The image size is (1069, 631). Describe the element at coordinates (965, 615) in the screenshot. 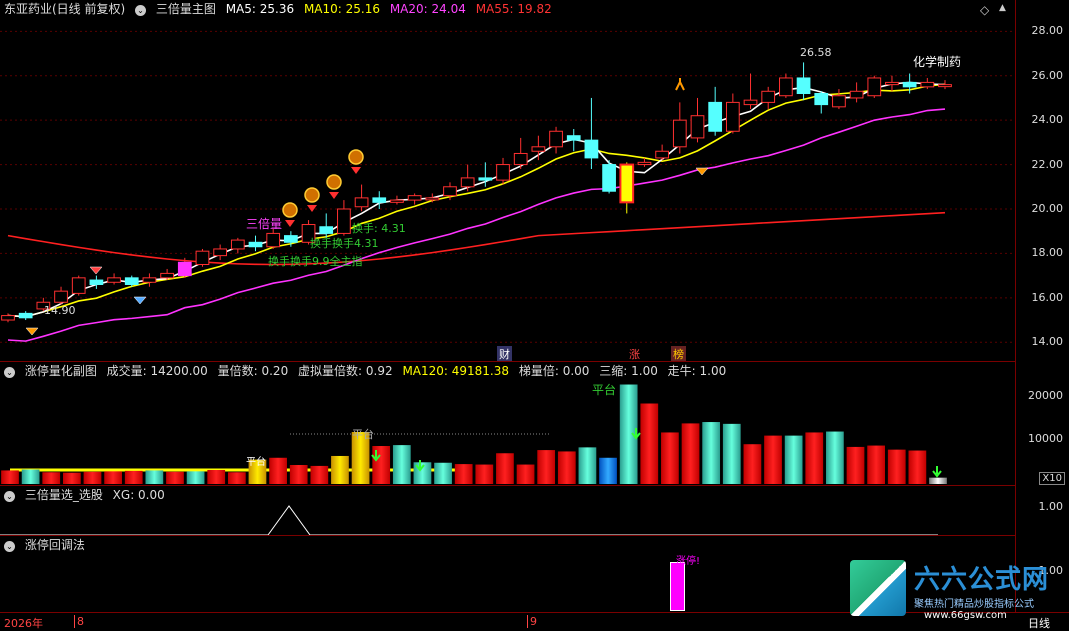

I see `watermark-url: www.66gsw.com` at that location.